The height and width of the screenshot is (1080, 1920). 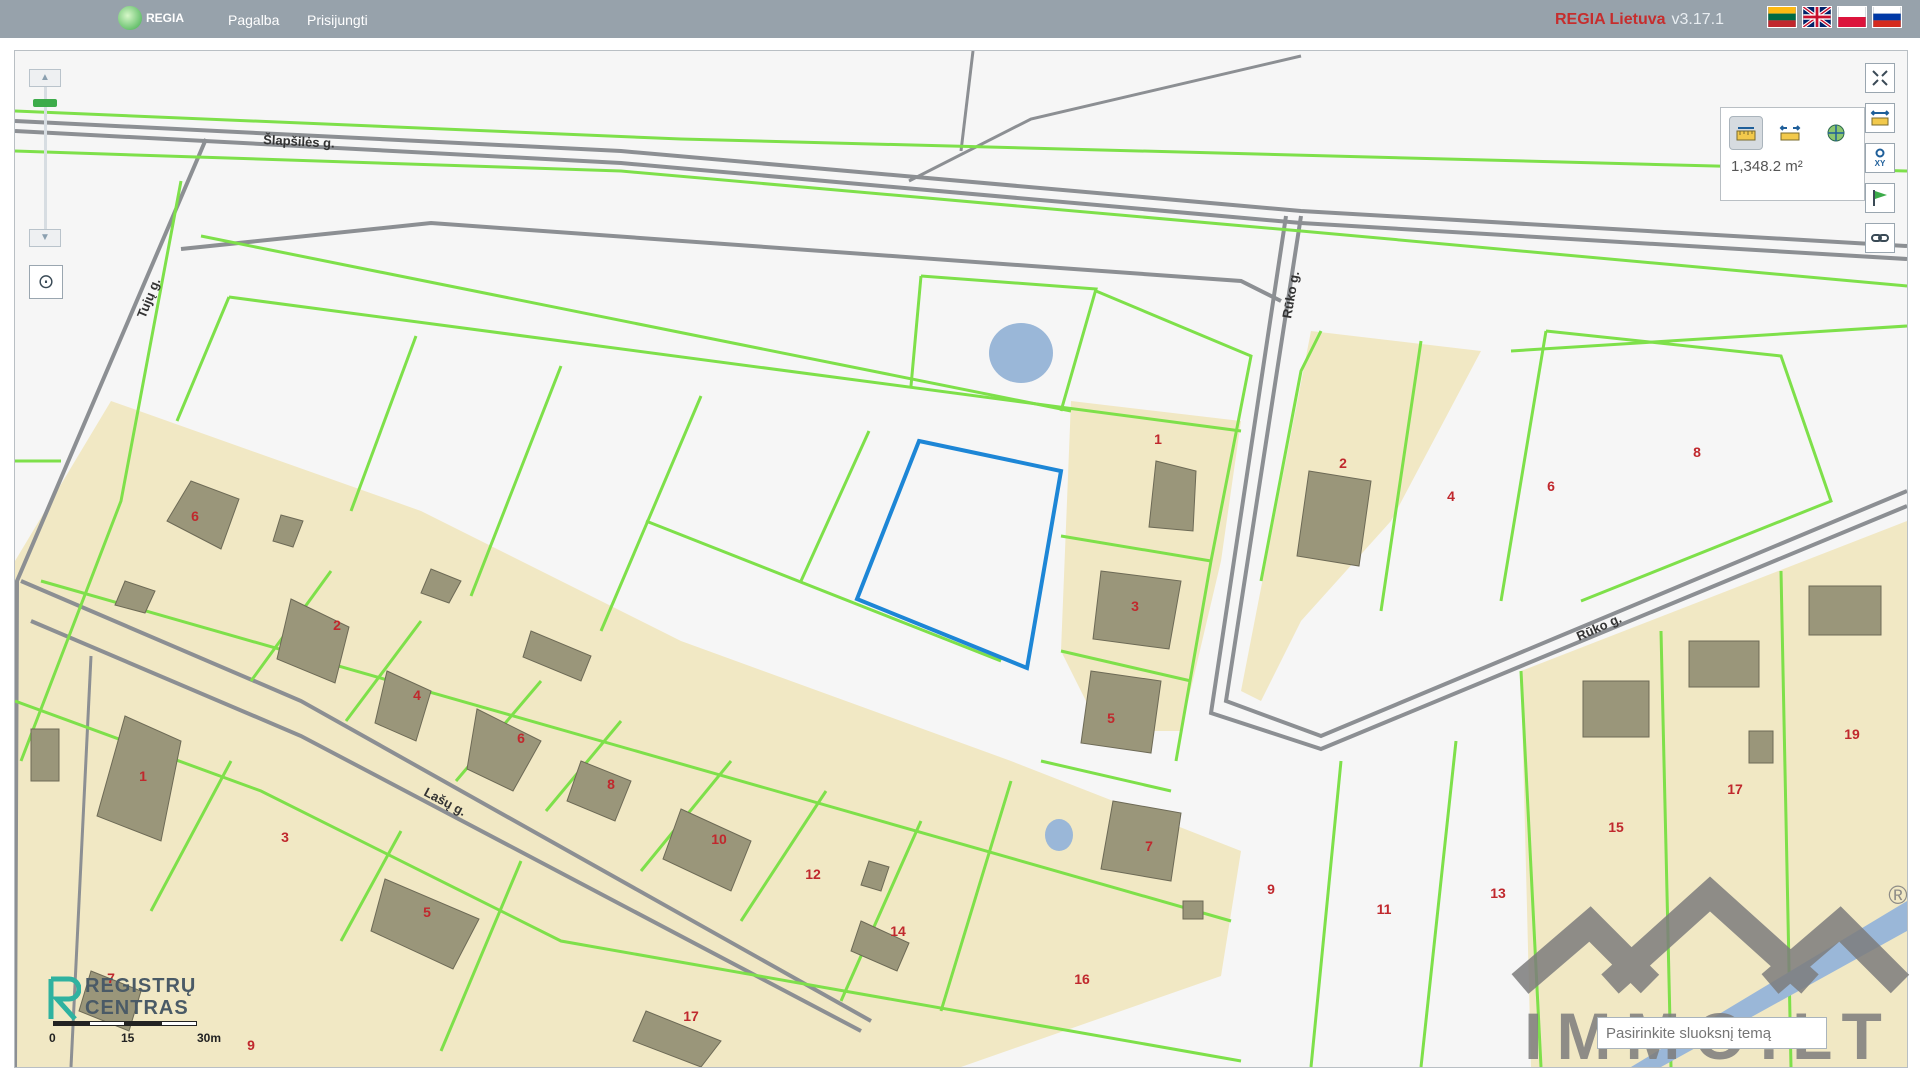 I want to click on locate-me-button: ⊙, so click(x=46, y=282).